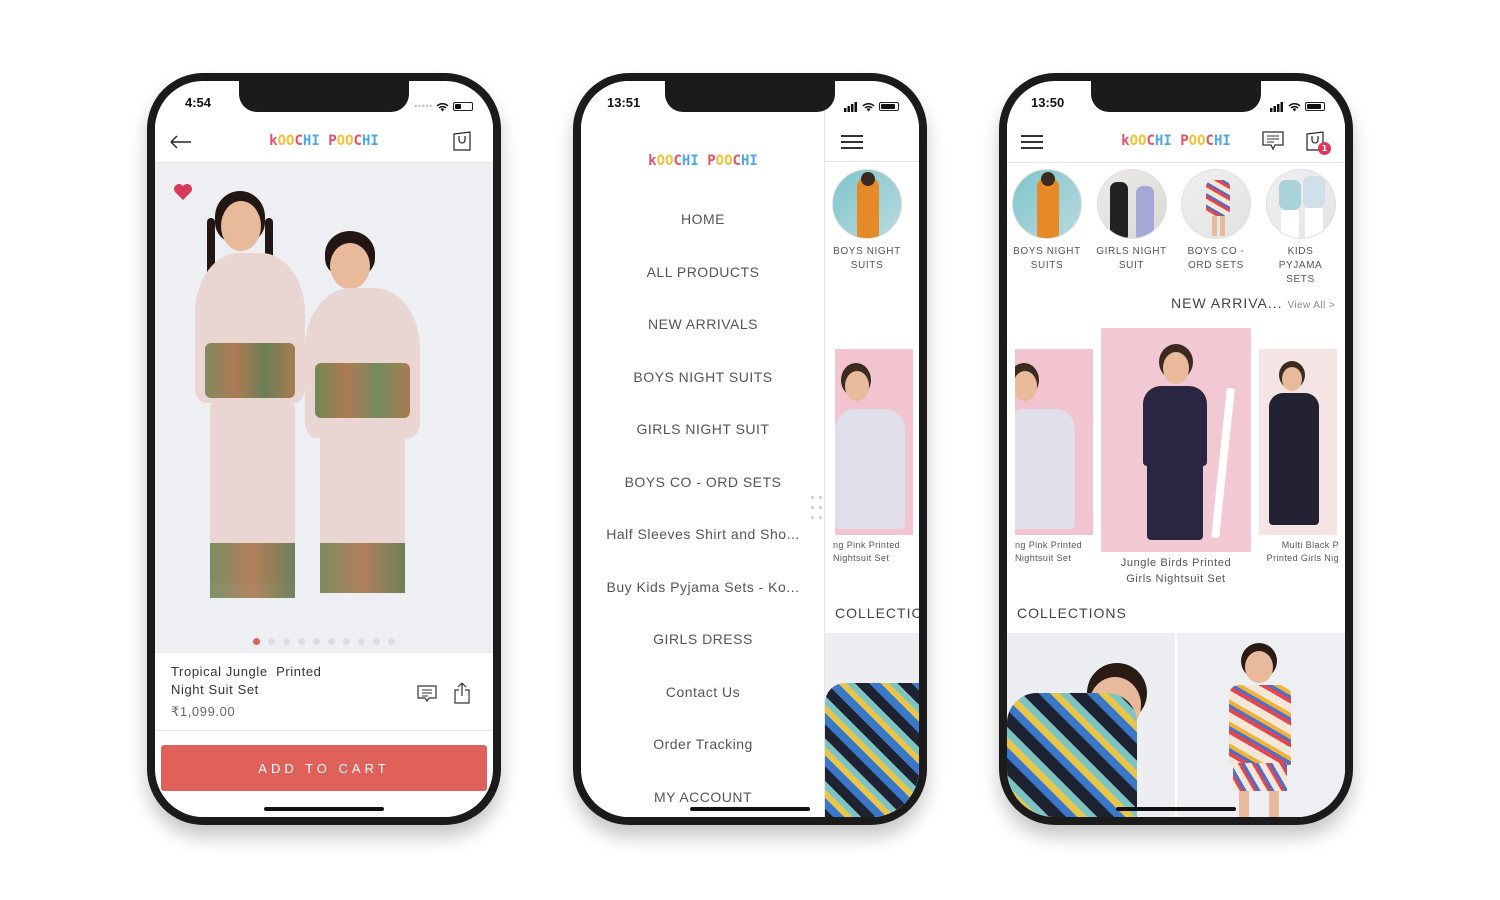 This screenshot has height=900, width=1500. I want to click on carousel-dot-active, so click(256, 641).